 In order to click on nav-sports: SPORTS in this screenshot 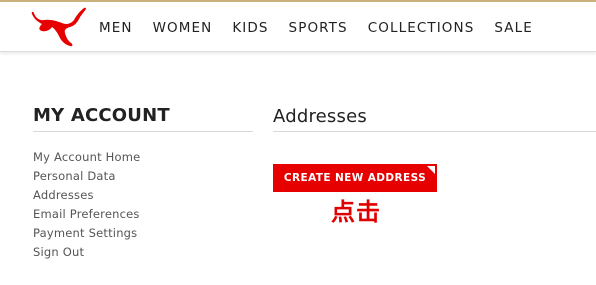, I will do `click(318, 28)`.